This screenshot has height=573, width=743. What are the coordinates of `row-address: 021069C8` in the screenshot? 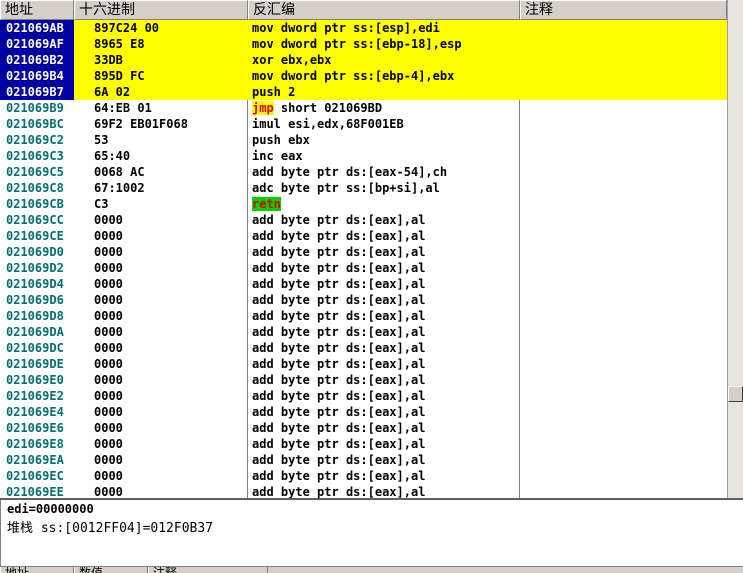 It's located at (42, 188).